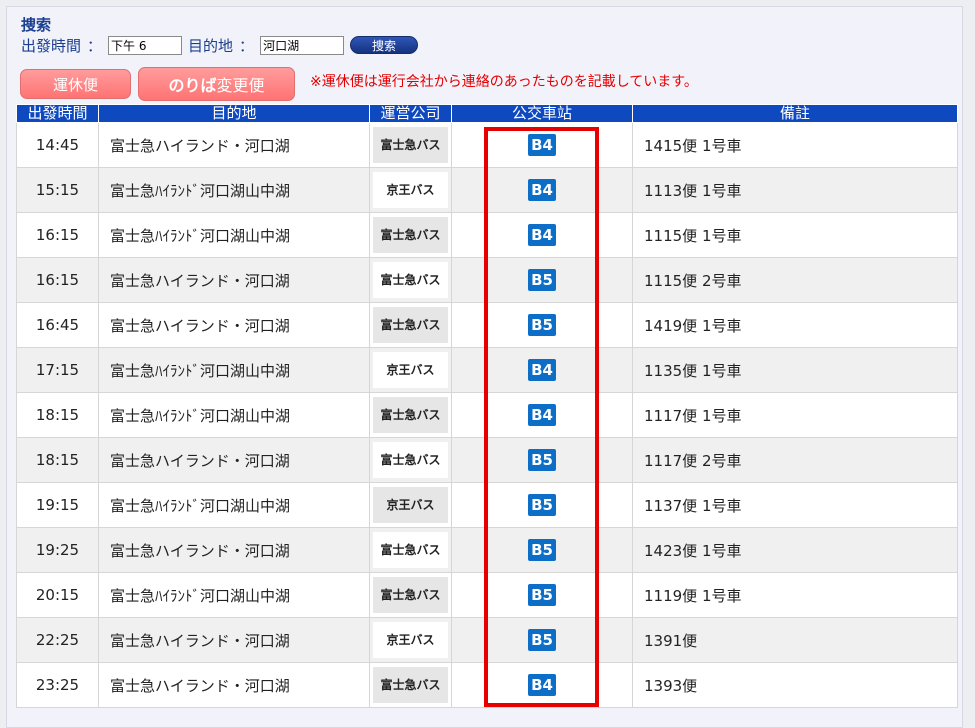 The width and height of the screenshot is (975, 728). What do you see at coordinates (57, 145) in the screenshot?
I see `departure-time: 14:45` at bounding box center [57, 145].